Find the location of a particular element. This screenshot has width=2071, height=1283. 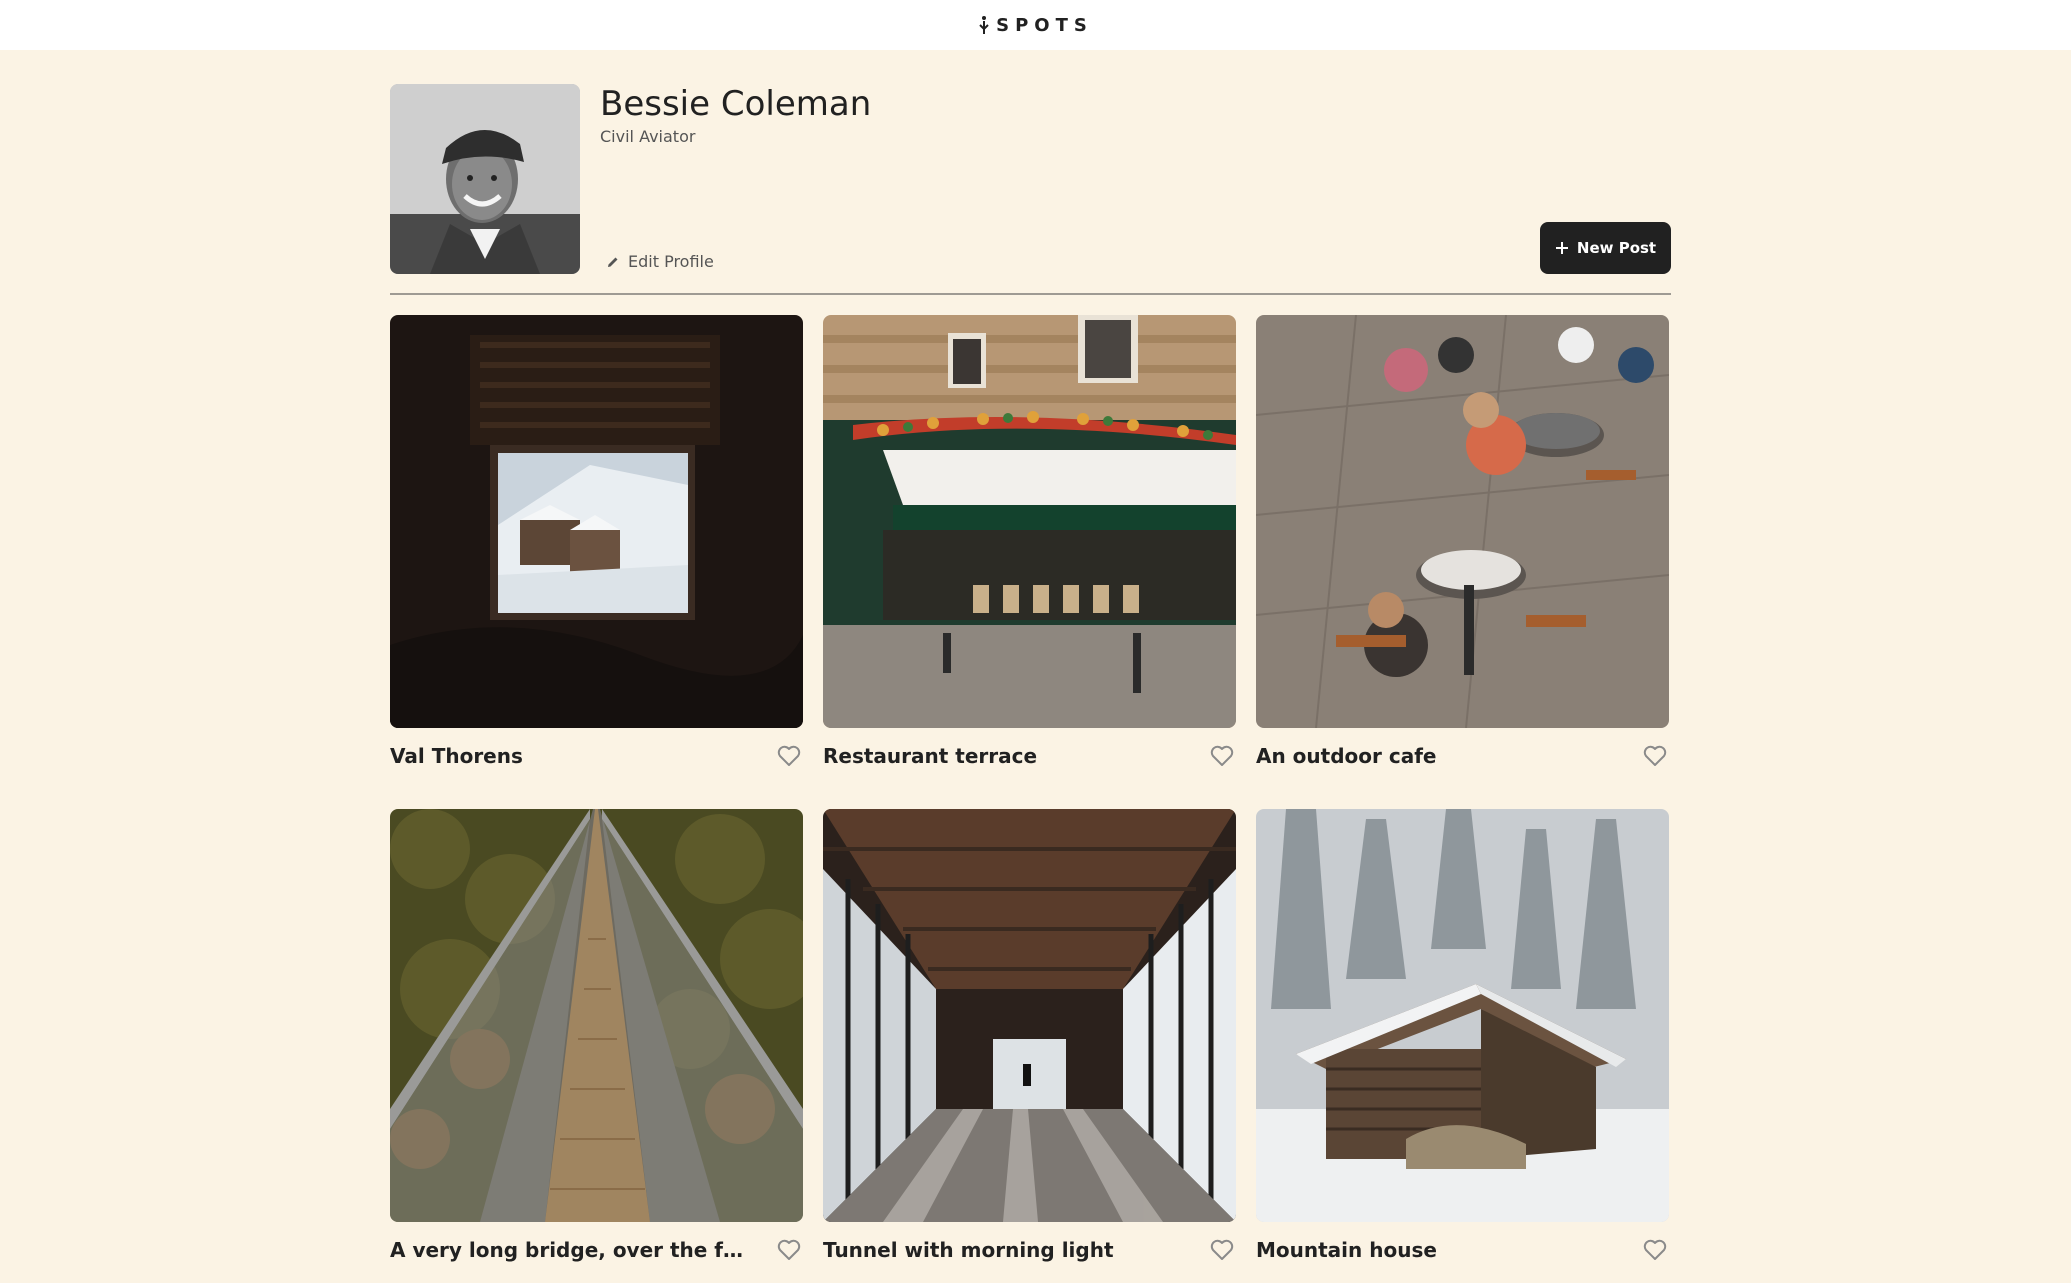

card: Restaurant terrace is located at coordinates (1029, 552).